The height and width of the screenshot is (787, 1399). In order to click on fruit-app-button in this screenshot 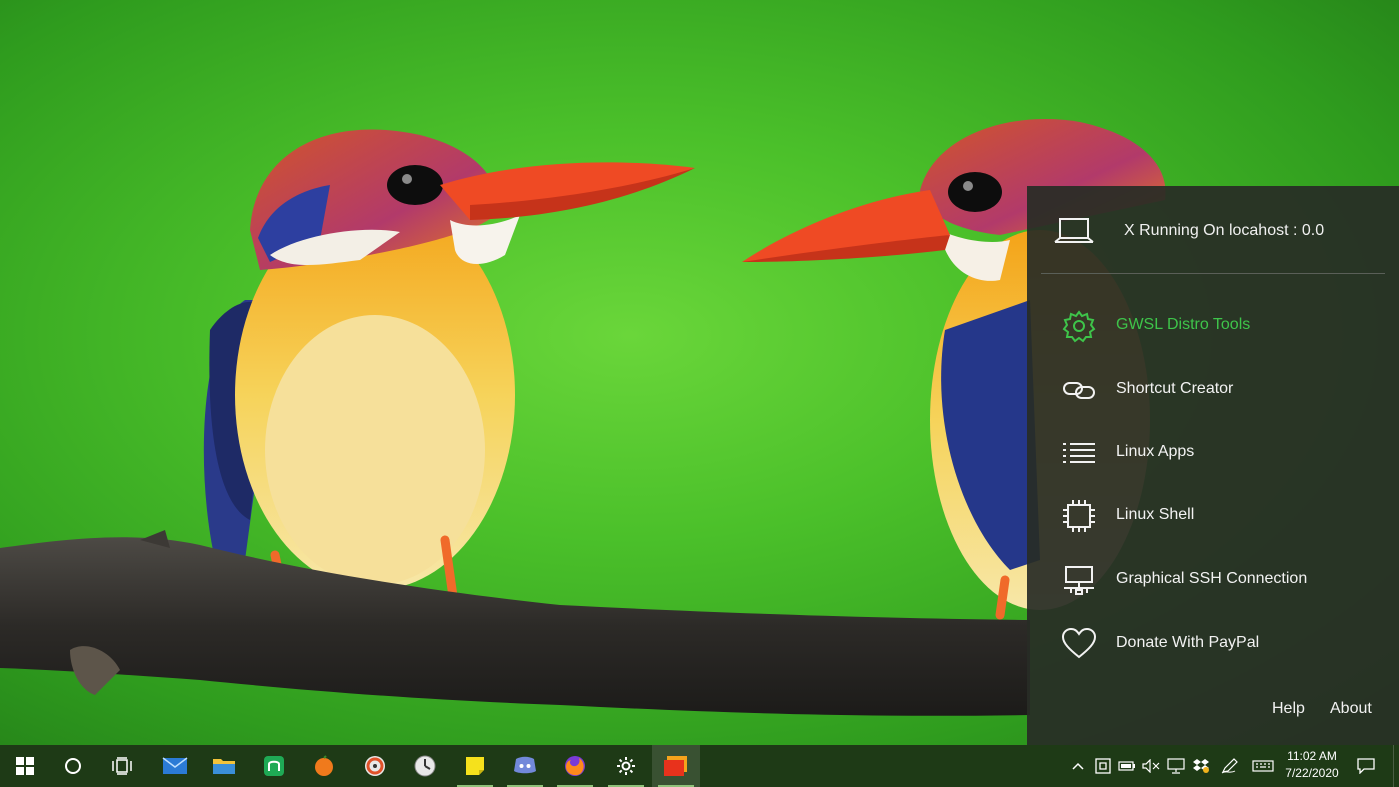, I will do `click(324, 766)`.